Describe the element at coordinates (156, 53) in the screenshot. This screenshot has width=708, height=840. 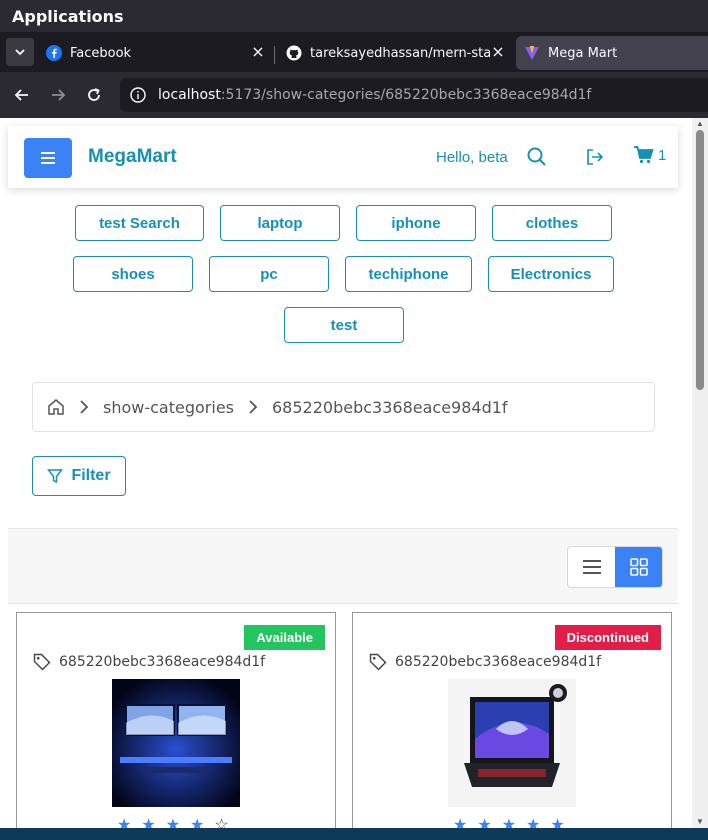
I see `tab-facebook: Facebook ×` at that location.